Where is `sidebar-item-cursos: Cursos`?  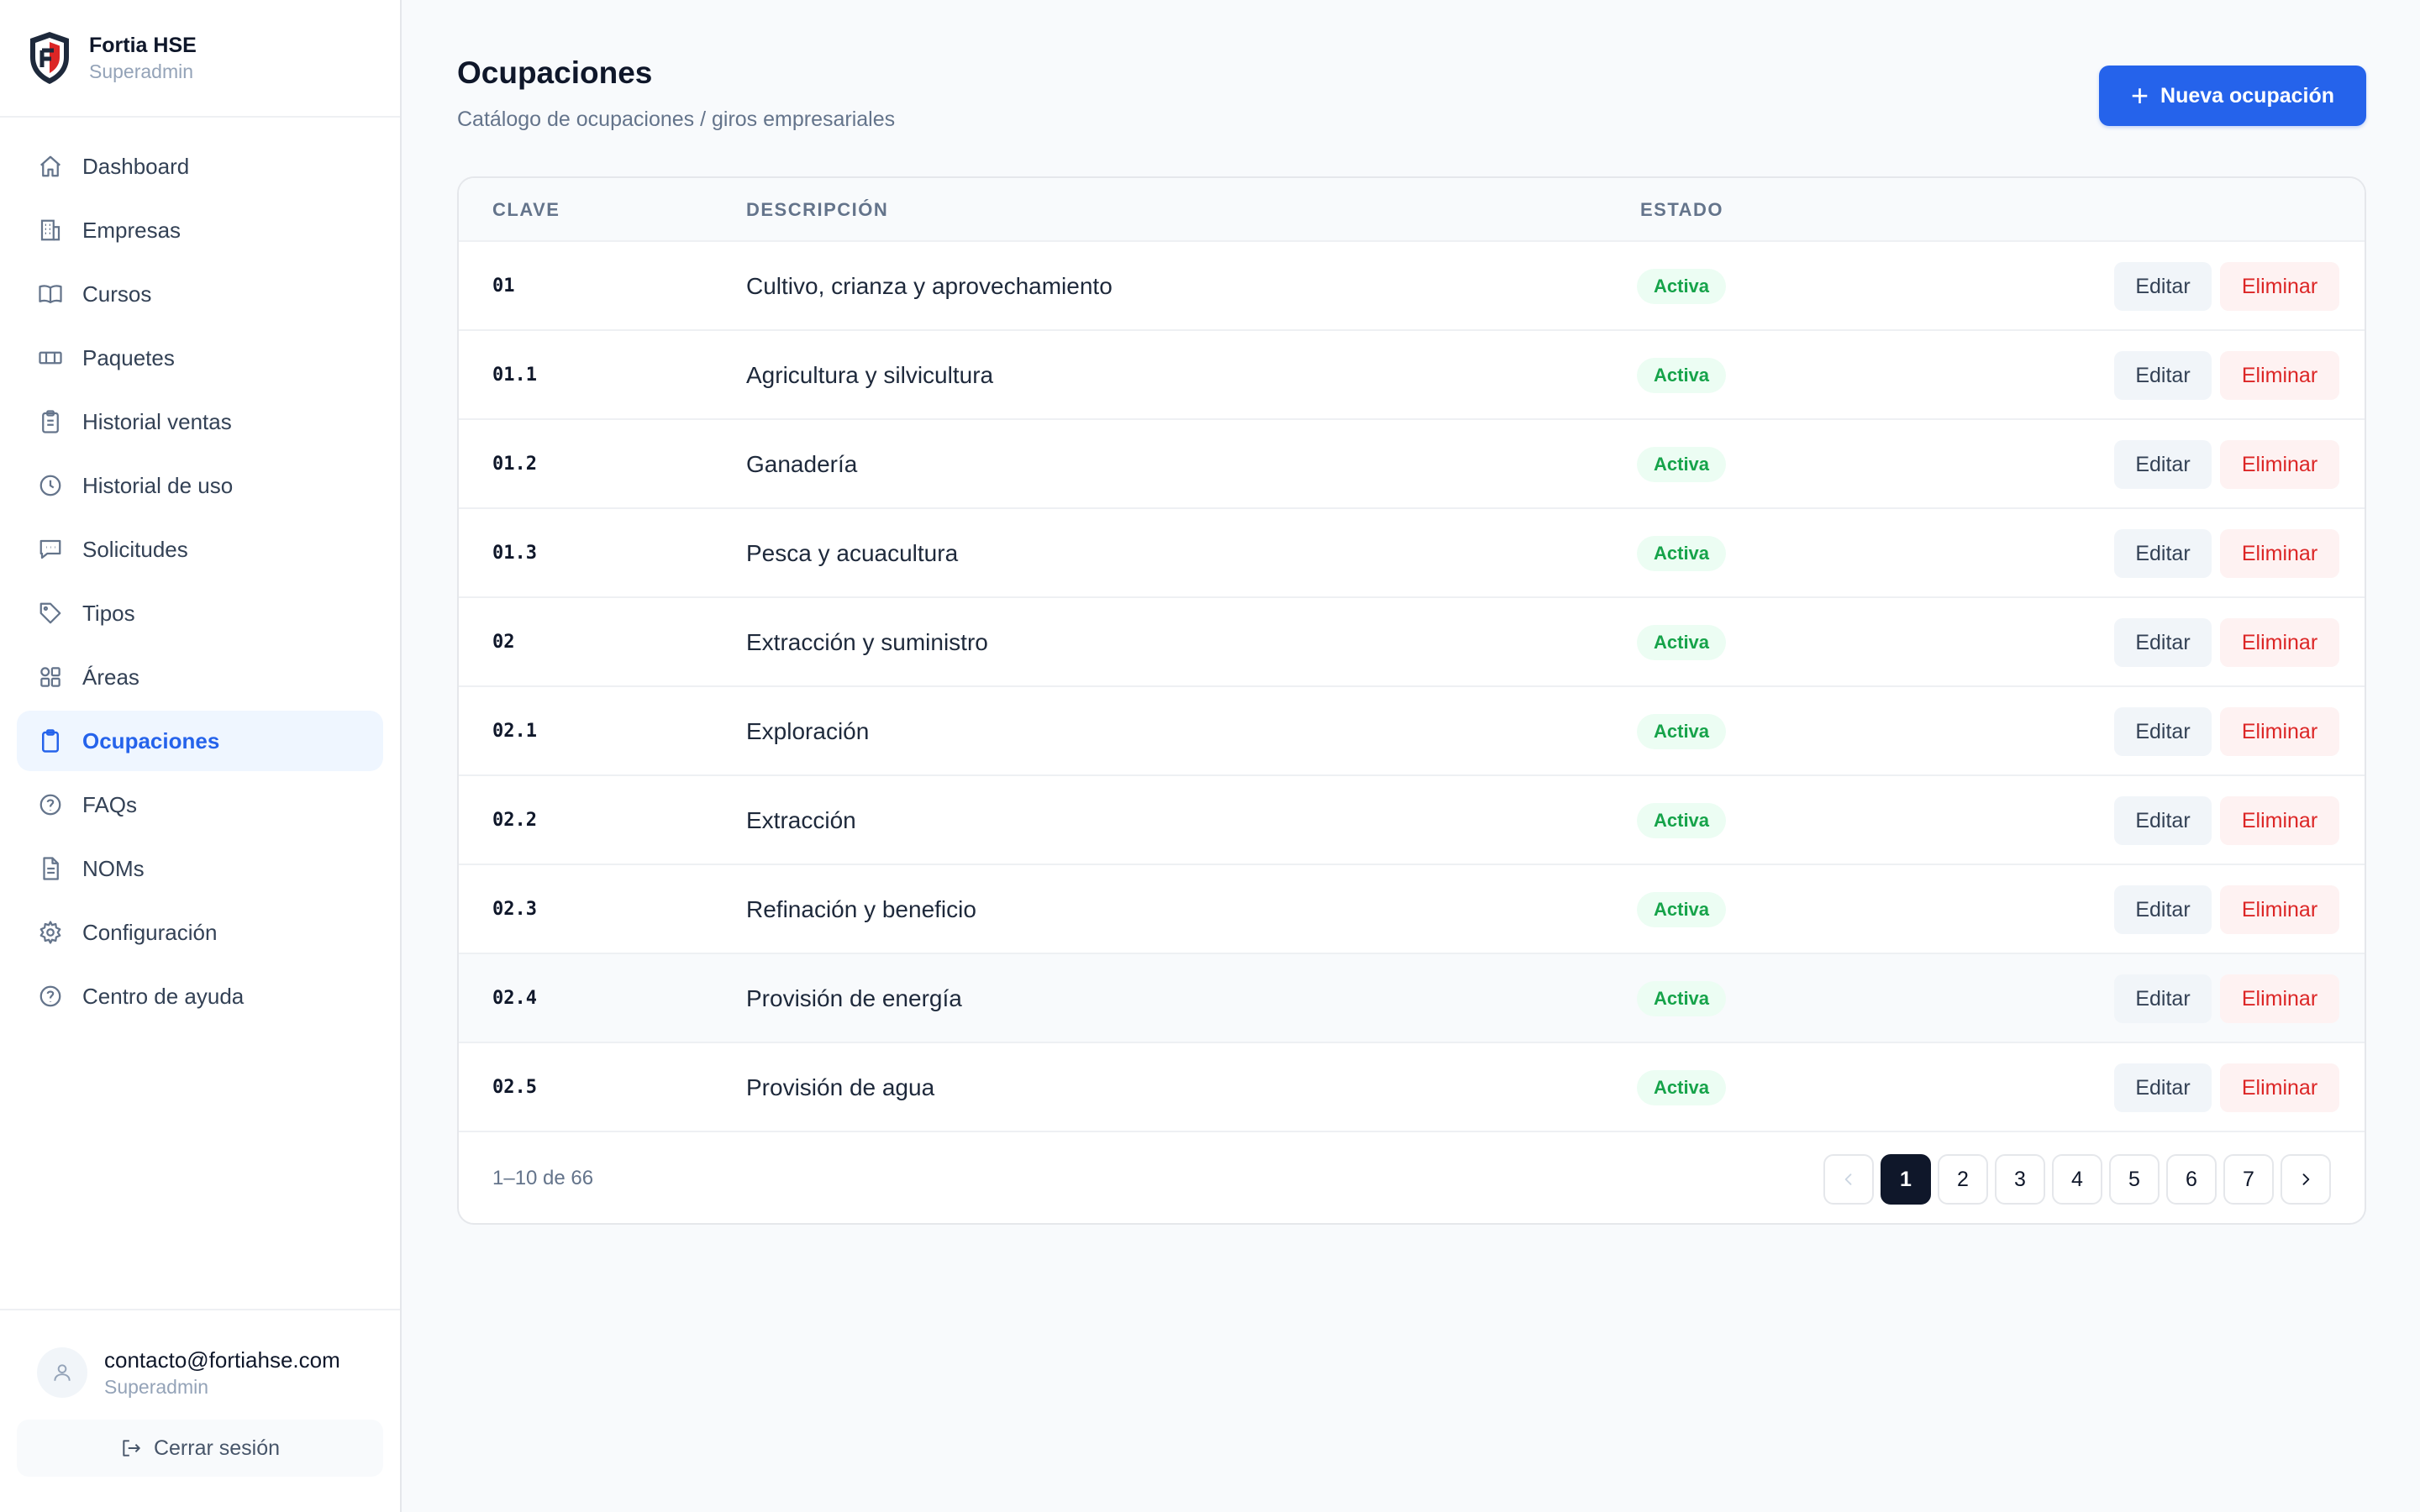 sidebar-item-cursos: Cursos is located at coordinates (200, 294).